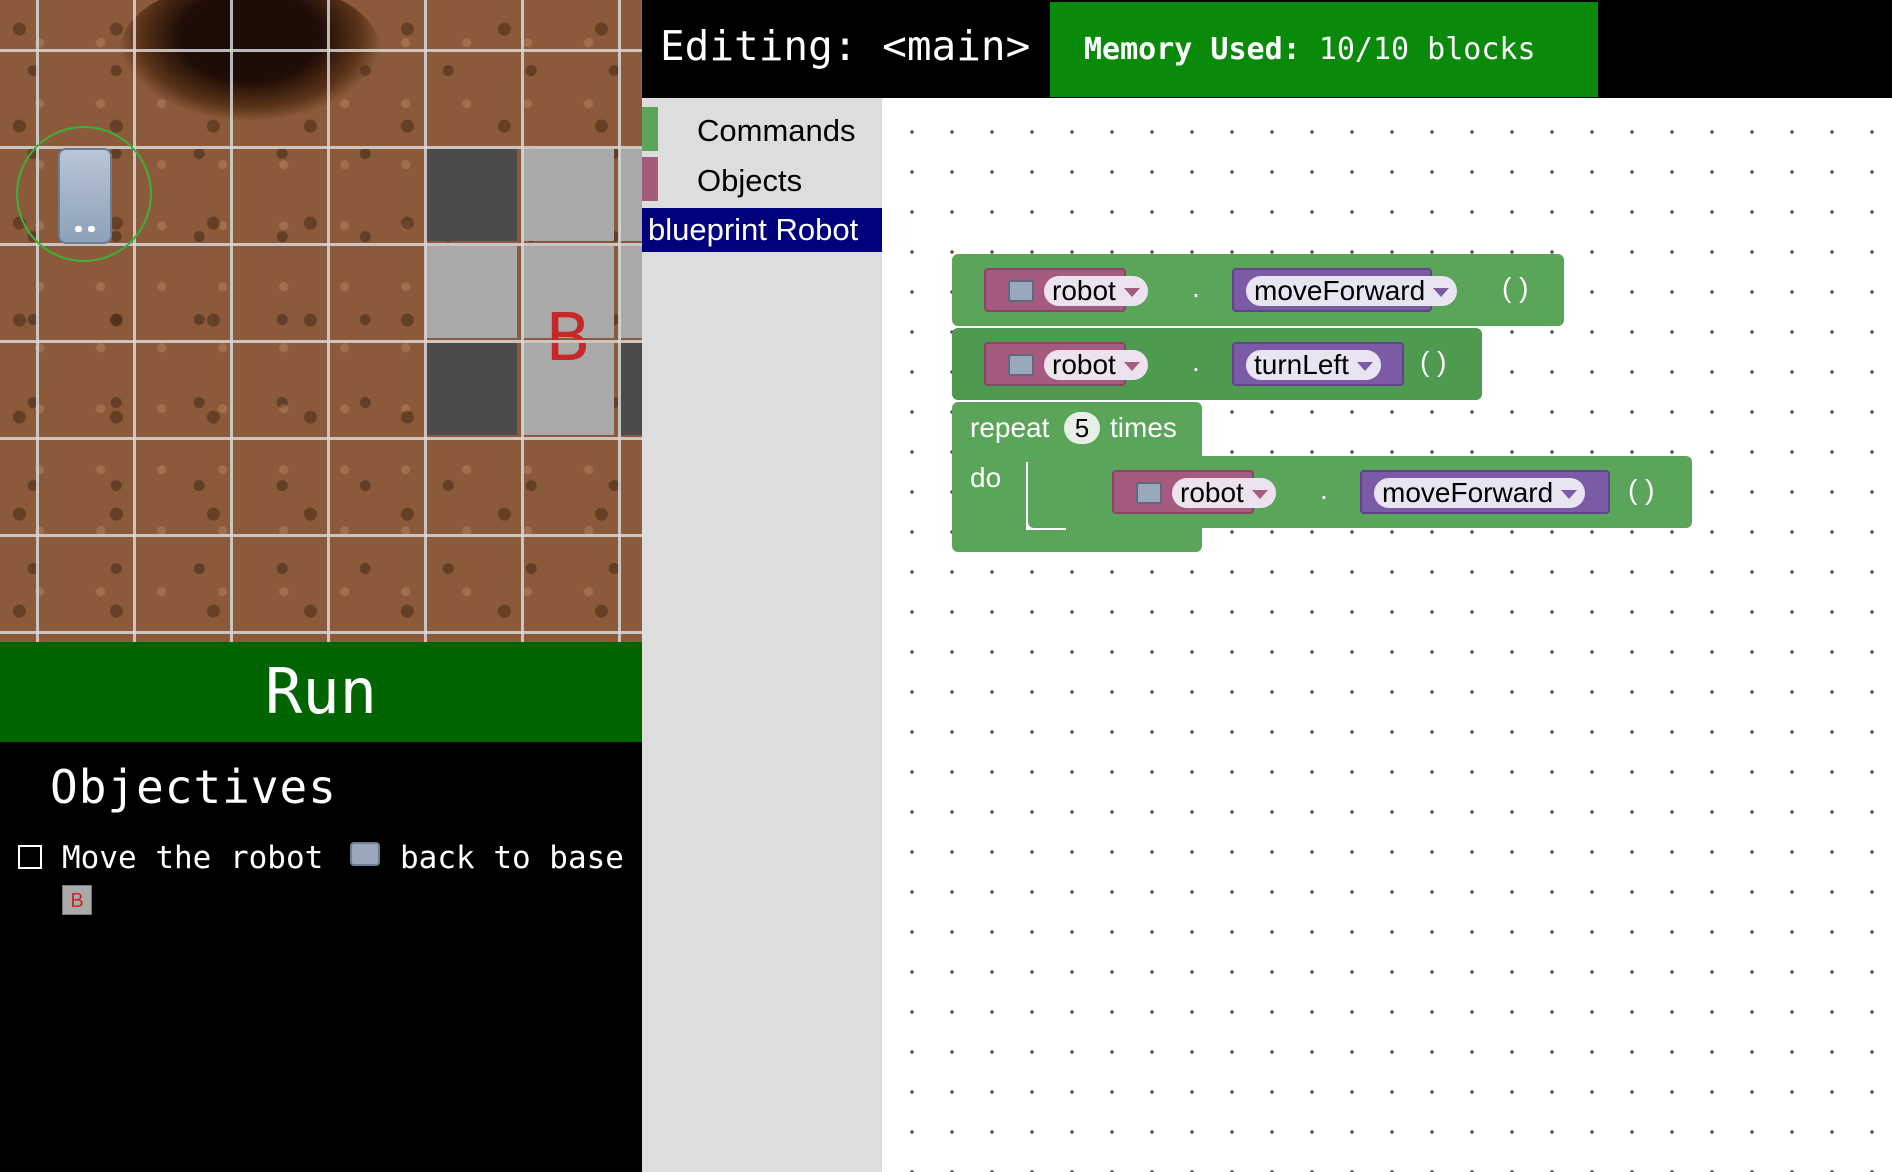 This screenshot has width=1892, height=1172. Describe the element at coordinates (321, 692) in the screenshot. I see `run-button: Run` at that location.